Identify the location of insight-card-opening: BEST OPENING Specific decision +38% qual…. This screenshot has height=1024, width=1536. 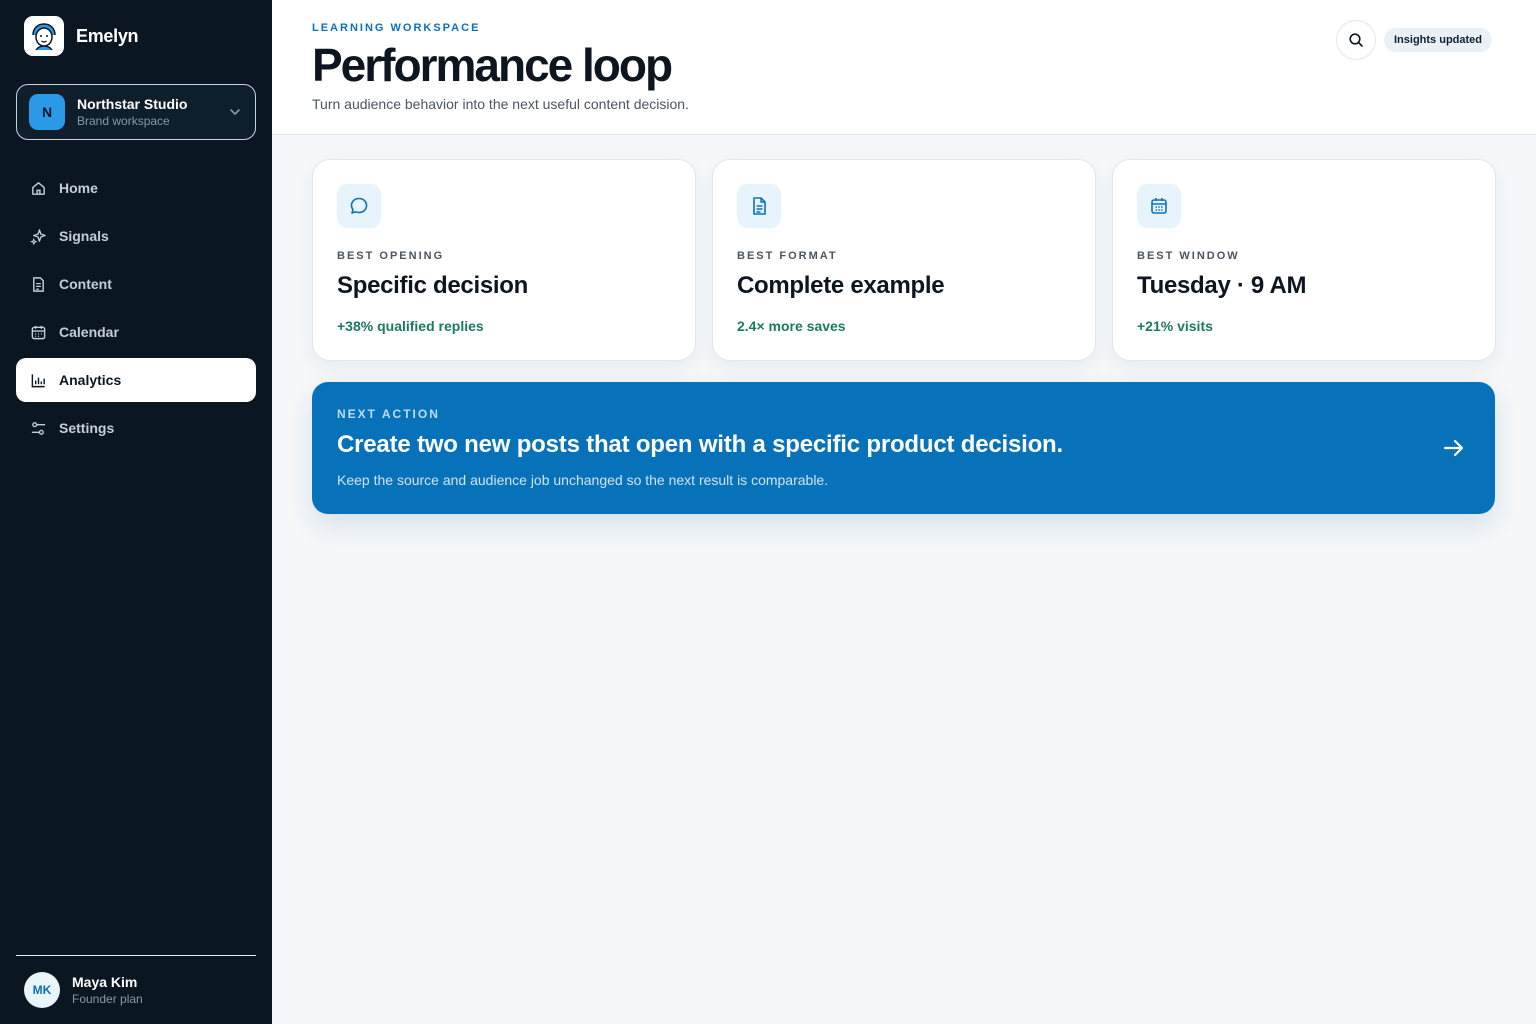
(504, 260).